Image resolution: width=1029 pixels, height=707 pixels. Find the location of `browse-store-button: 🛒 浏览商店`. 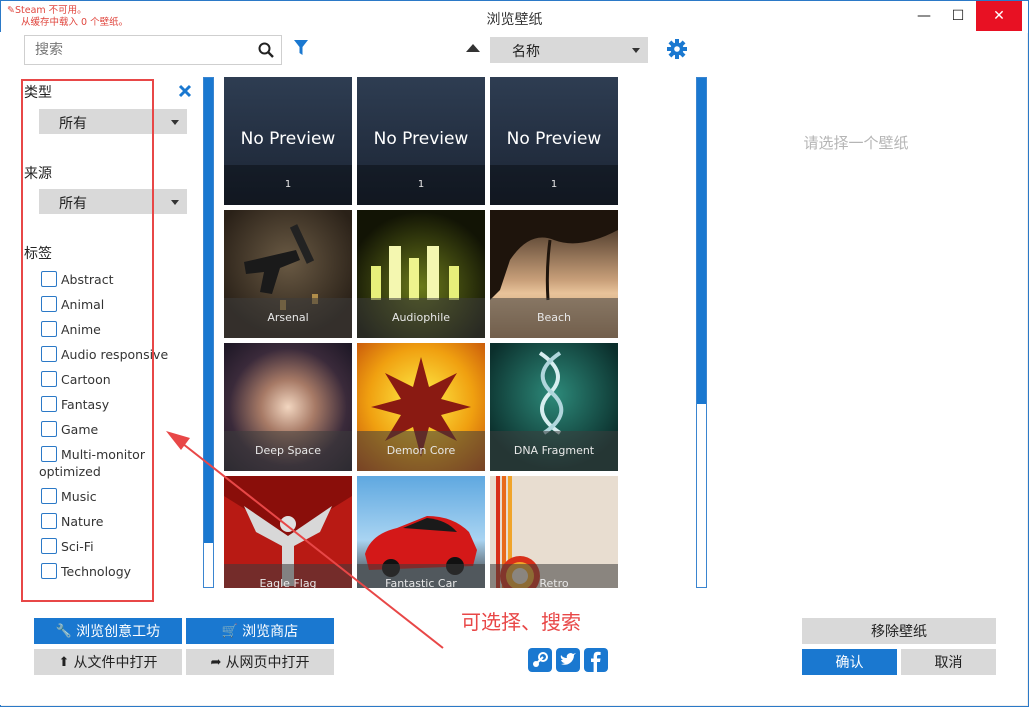

browse-store-button: 🛒 浏览商店 is located at coordinates (260, 631).